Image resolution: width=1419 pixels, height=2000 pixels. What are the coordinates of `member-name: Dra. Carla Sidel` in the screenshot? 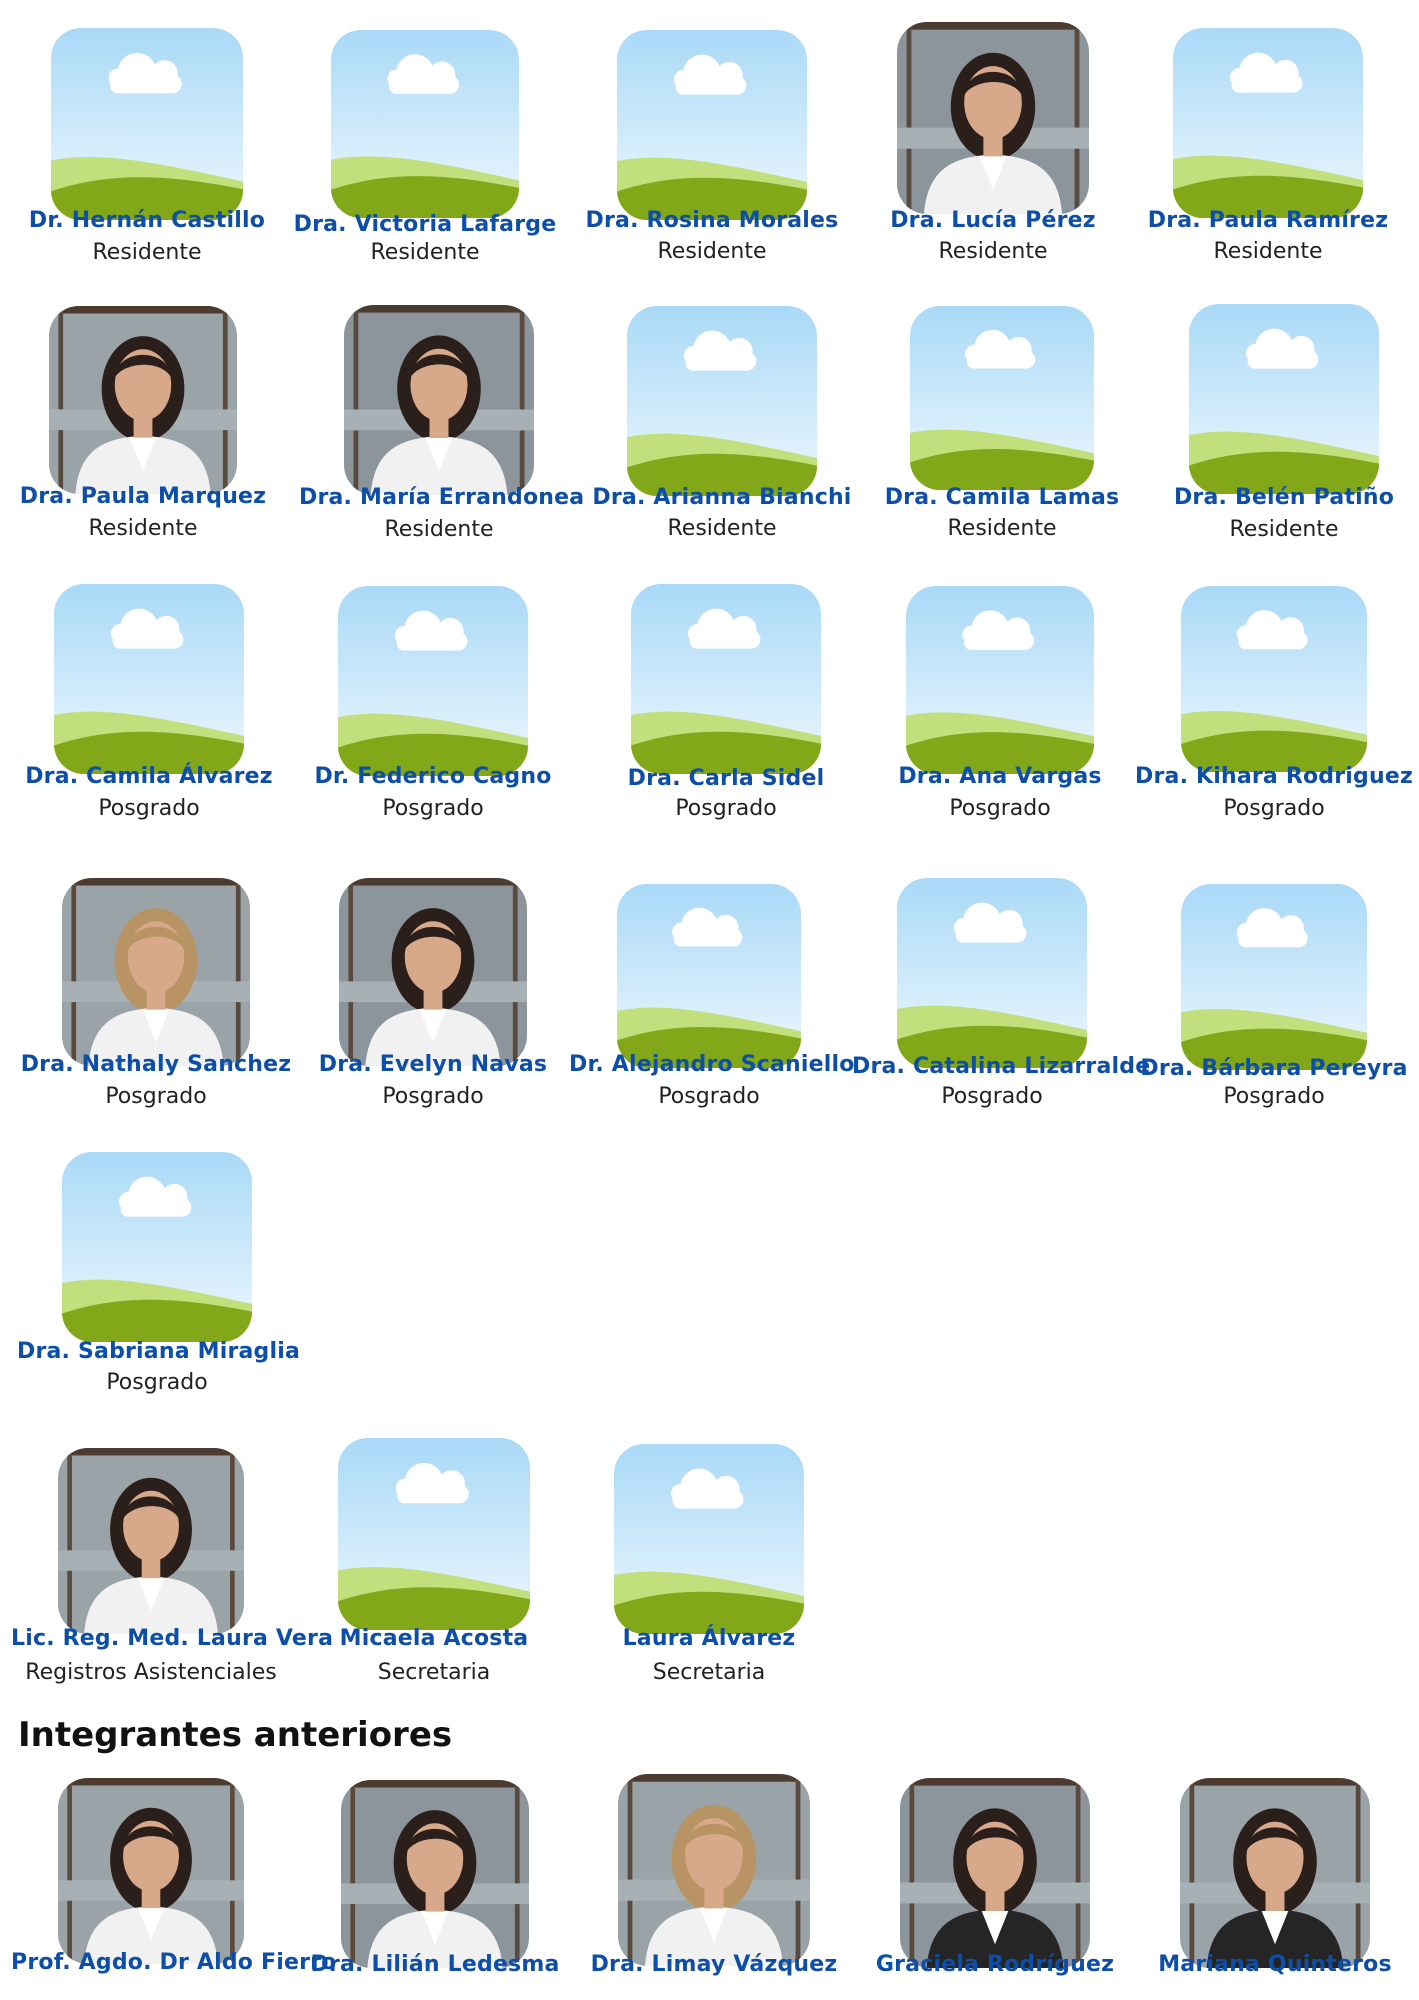 It's located at (726, 778).